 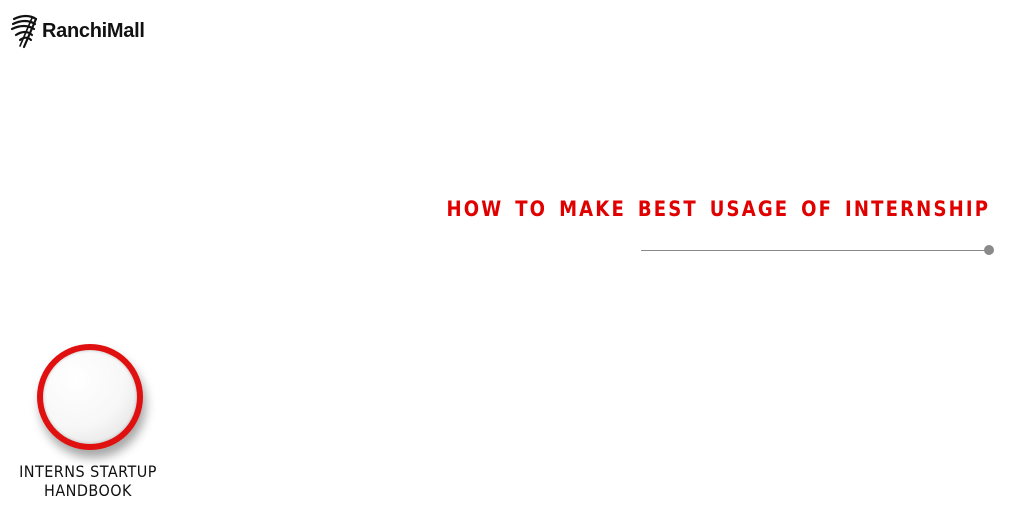 I want to click on page-headline: HOW TO MAKE BEST USAGE OF INTERNSHIP, so click(x=718, y=209).